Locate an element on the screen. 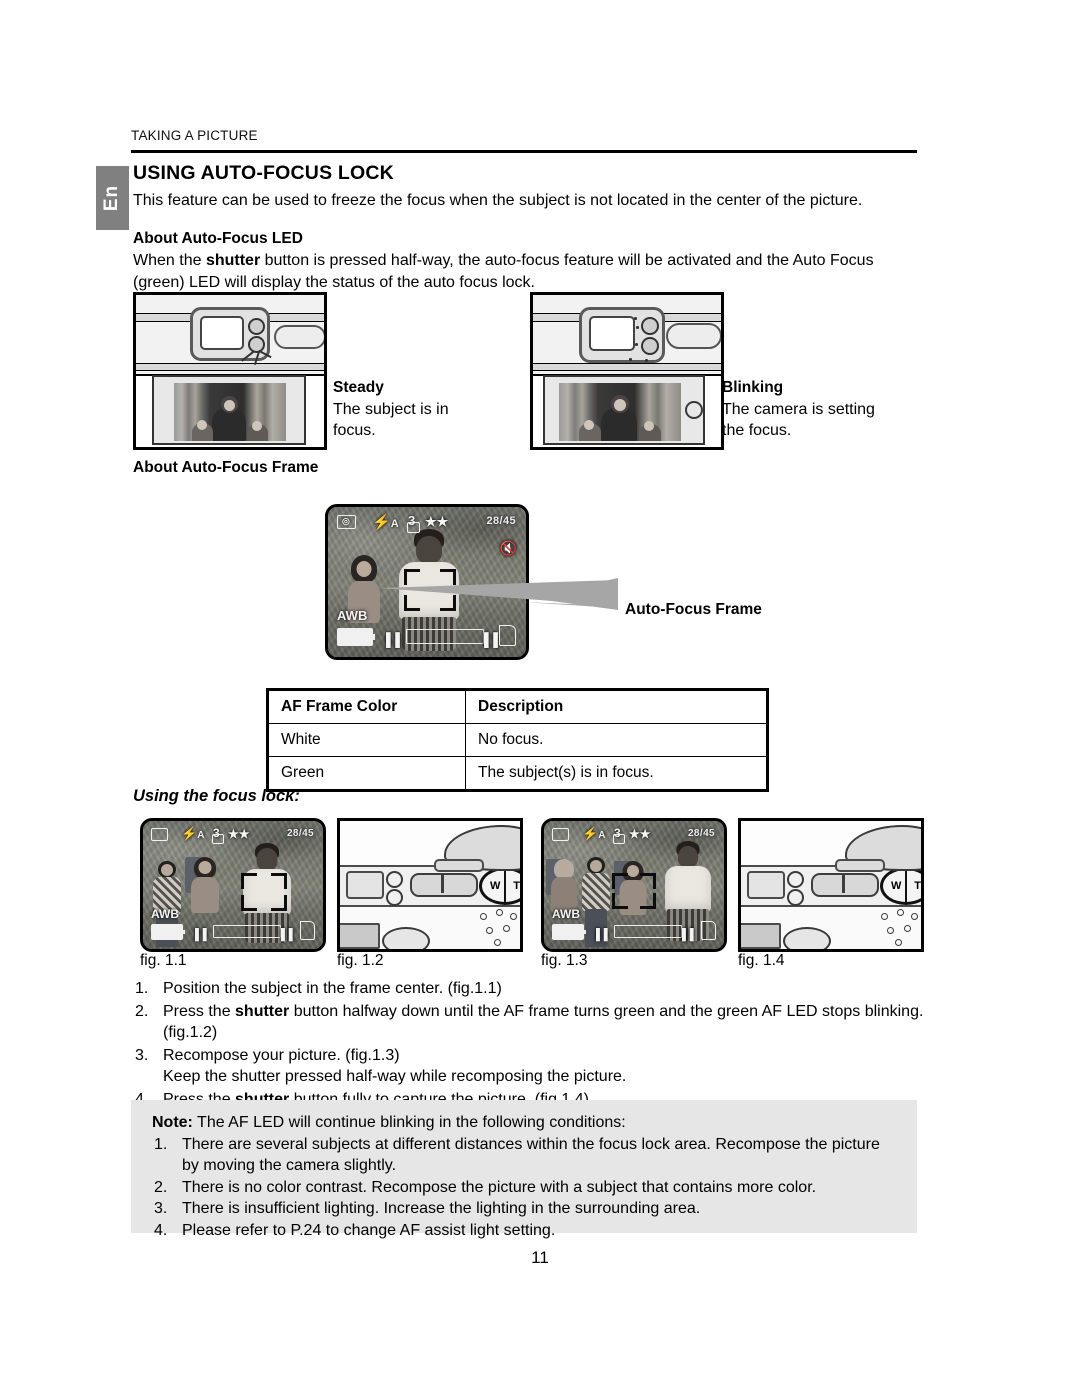  note-item-number: 4. is located at coordinates (161, 1230).